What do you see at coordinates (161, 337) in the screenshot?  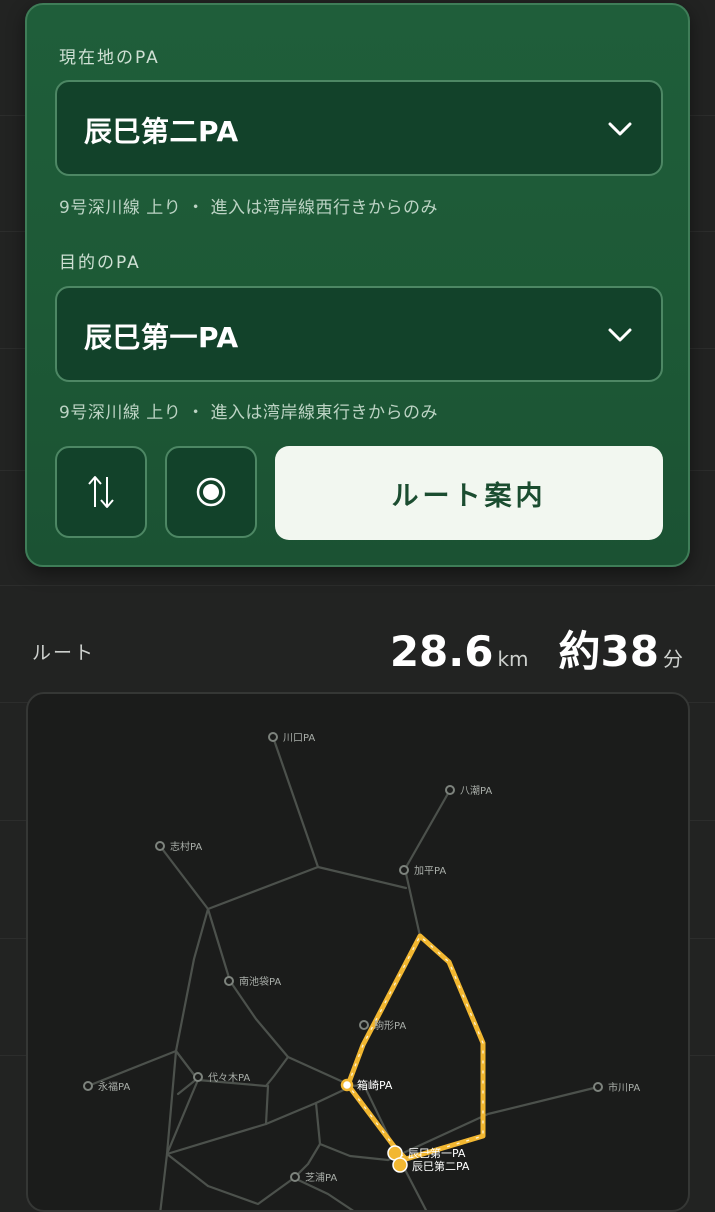 I see `destination-select-value: 辰巳第一PA` at bounding box center [161, 337].